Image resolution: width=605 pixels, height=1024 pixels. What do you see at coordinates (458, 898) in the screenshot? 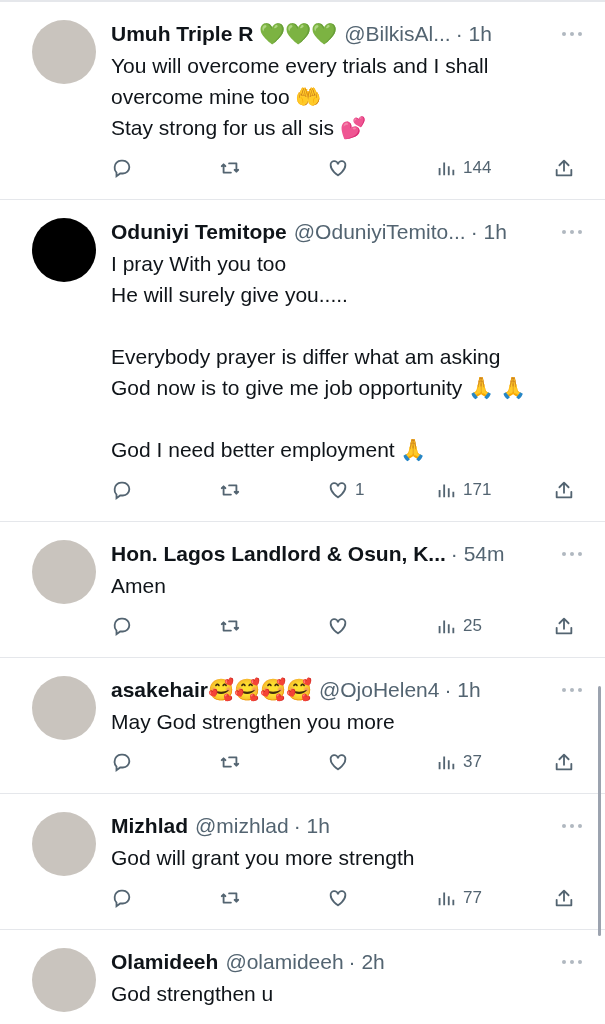
I see `views-button: 77` at bounding box center [458, 898].